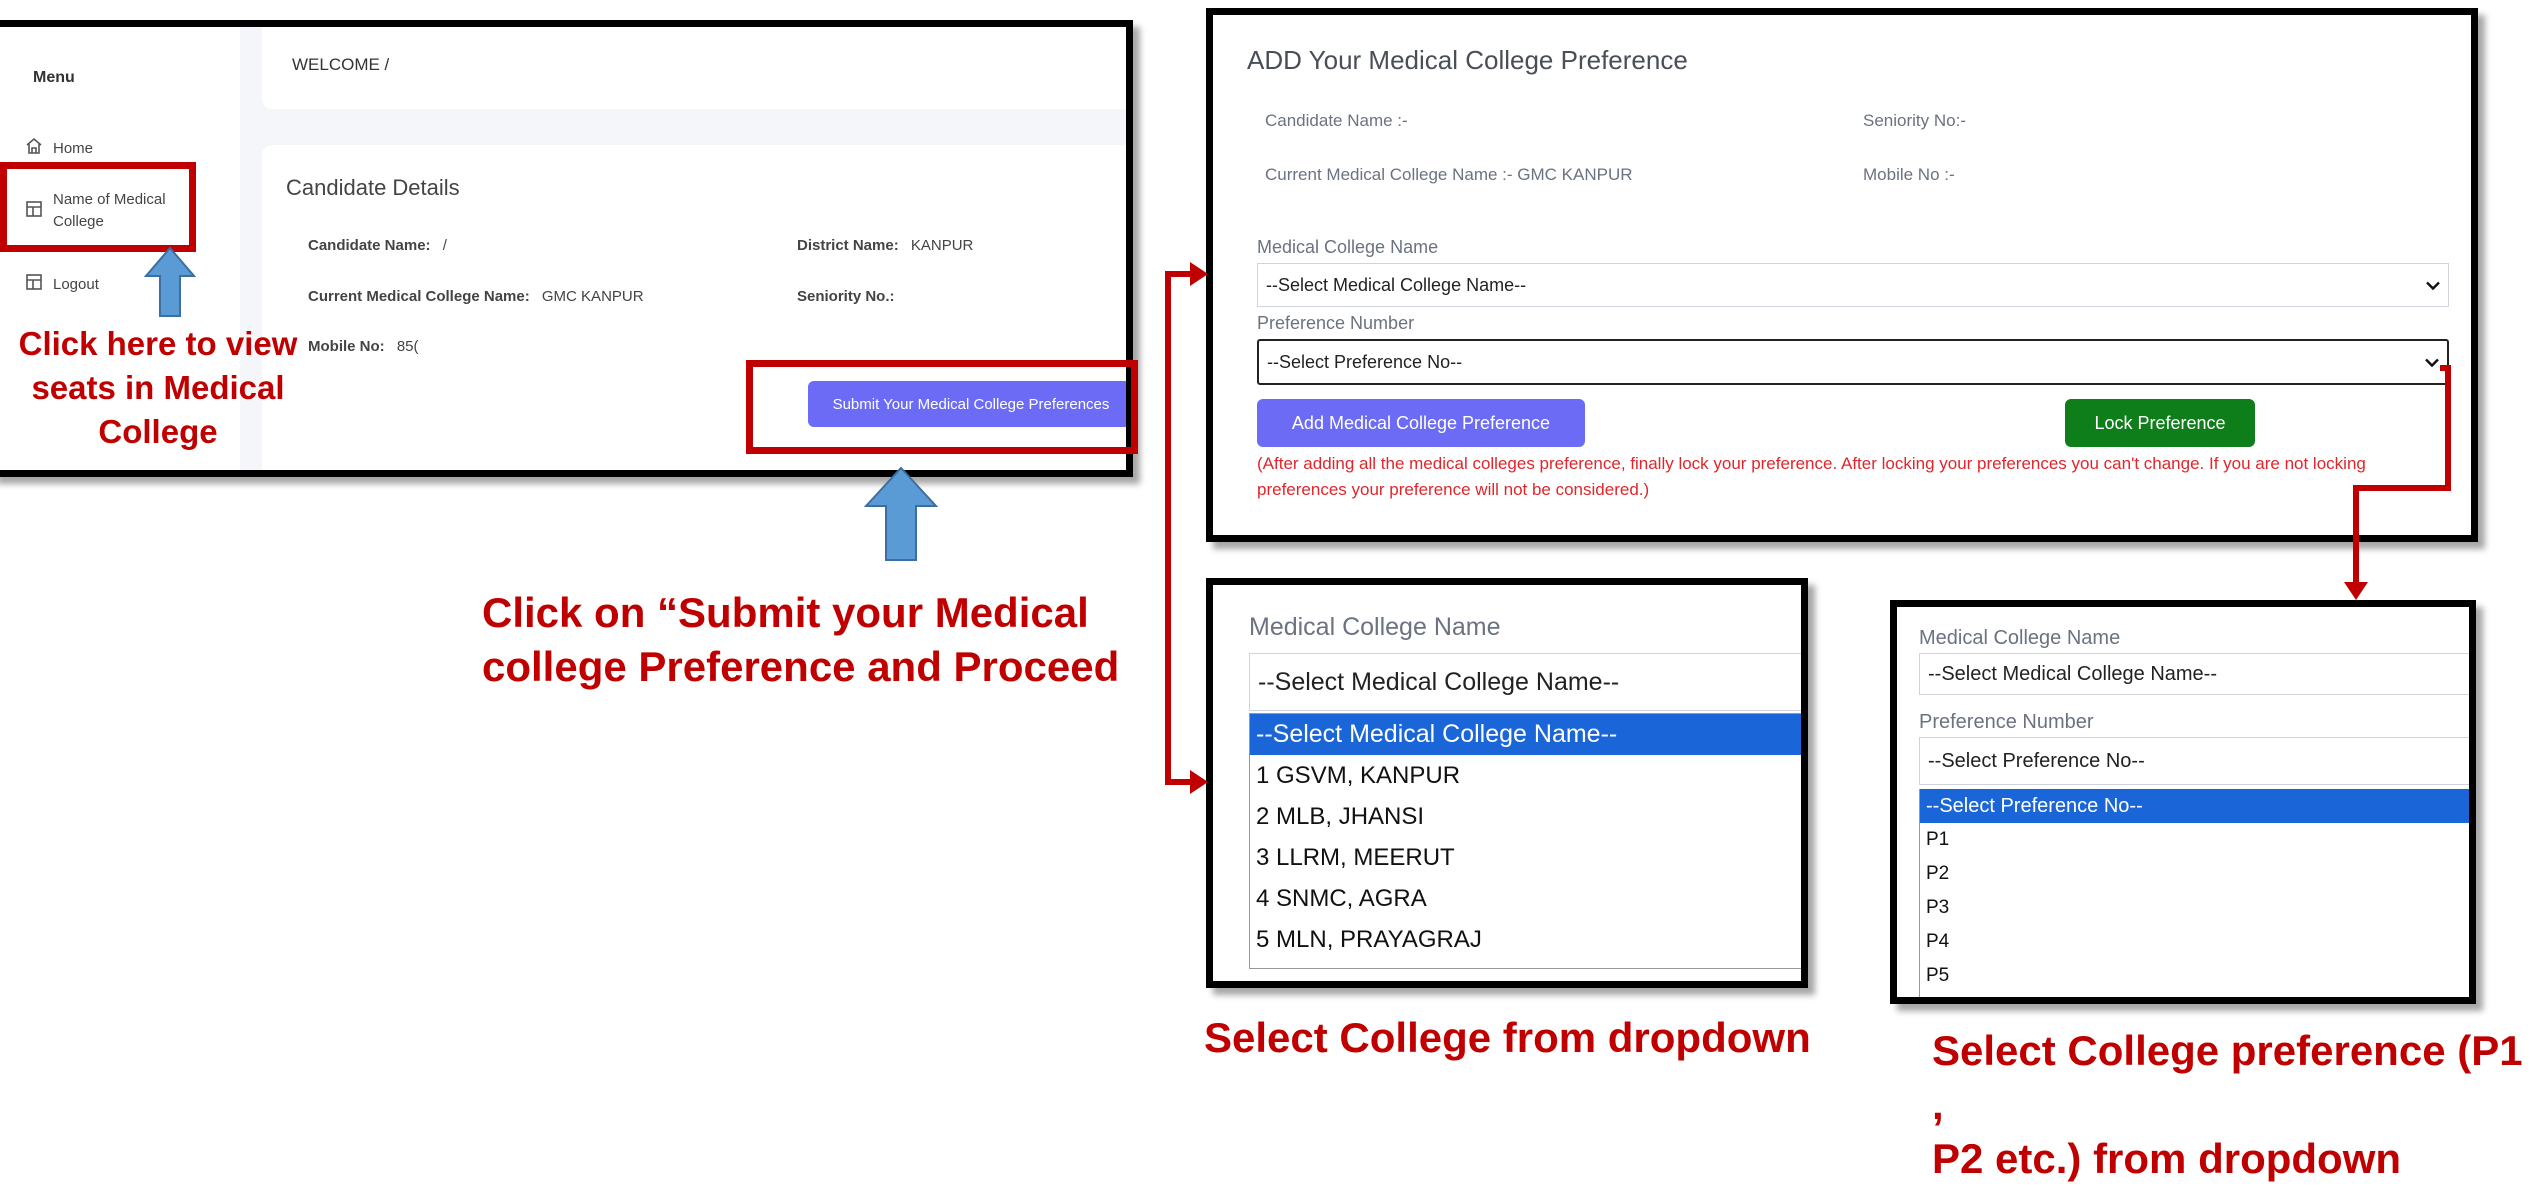  Describe the element at coordinates (1507, 1037) in the screenshot. I see `annotation-select-college: Select College from dropdown` at that location.